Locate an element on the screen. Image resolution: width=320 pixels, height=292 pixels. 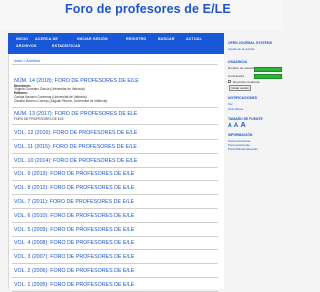
username-label: Nombre de usuario/a is located at coordinates (242, 68).